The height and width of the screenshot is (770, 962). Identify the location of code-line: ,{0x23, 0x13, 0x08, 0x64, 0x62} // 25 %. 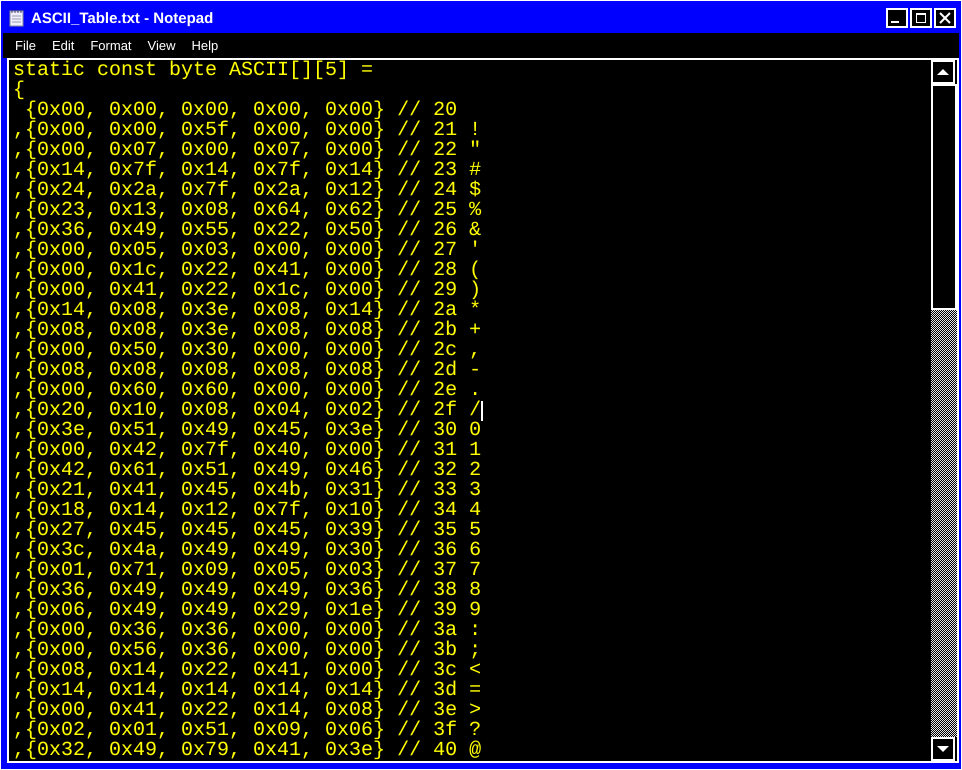
(247, 211).